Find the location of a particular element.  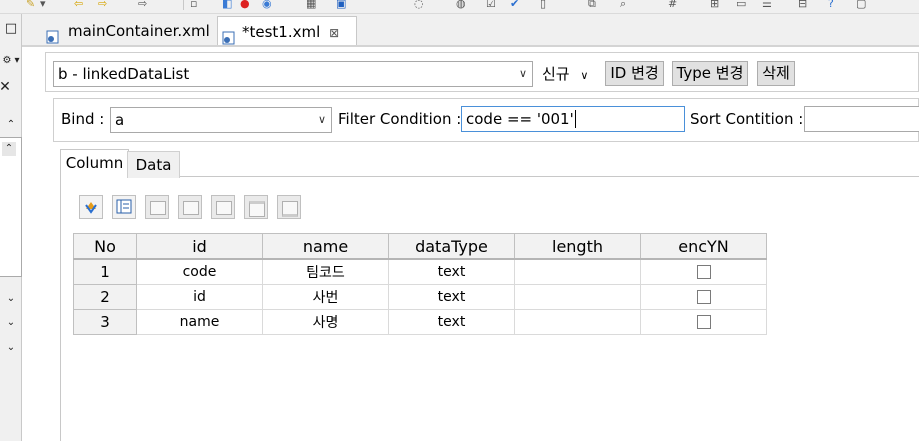

dropdown-arrow-icon: ▾ is located at coordinates (43, 5).